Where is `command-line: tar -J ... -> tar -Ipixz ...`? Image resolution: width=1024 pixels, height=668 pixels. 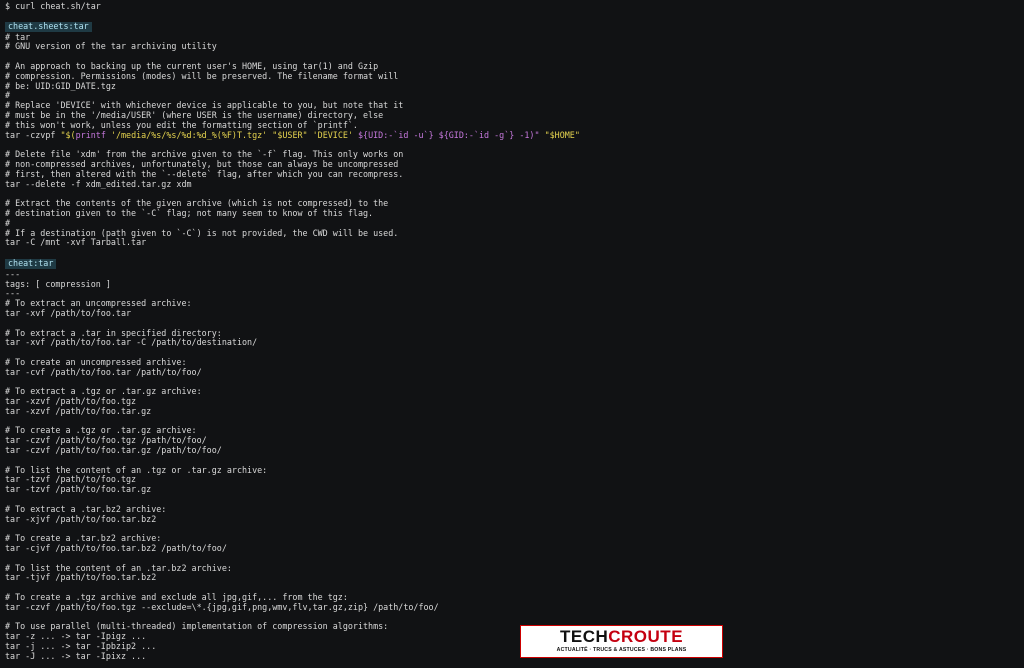
command-line: tar -J ... -> tar -Ipixz ... is located at coordinates (76, 655).